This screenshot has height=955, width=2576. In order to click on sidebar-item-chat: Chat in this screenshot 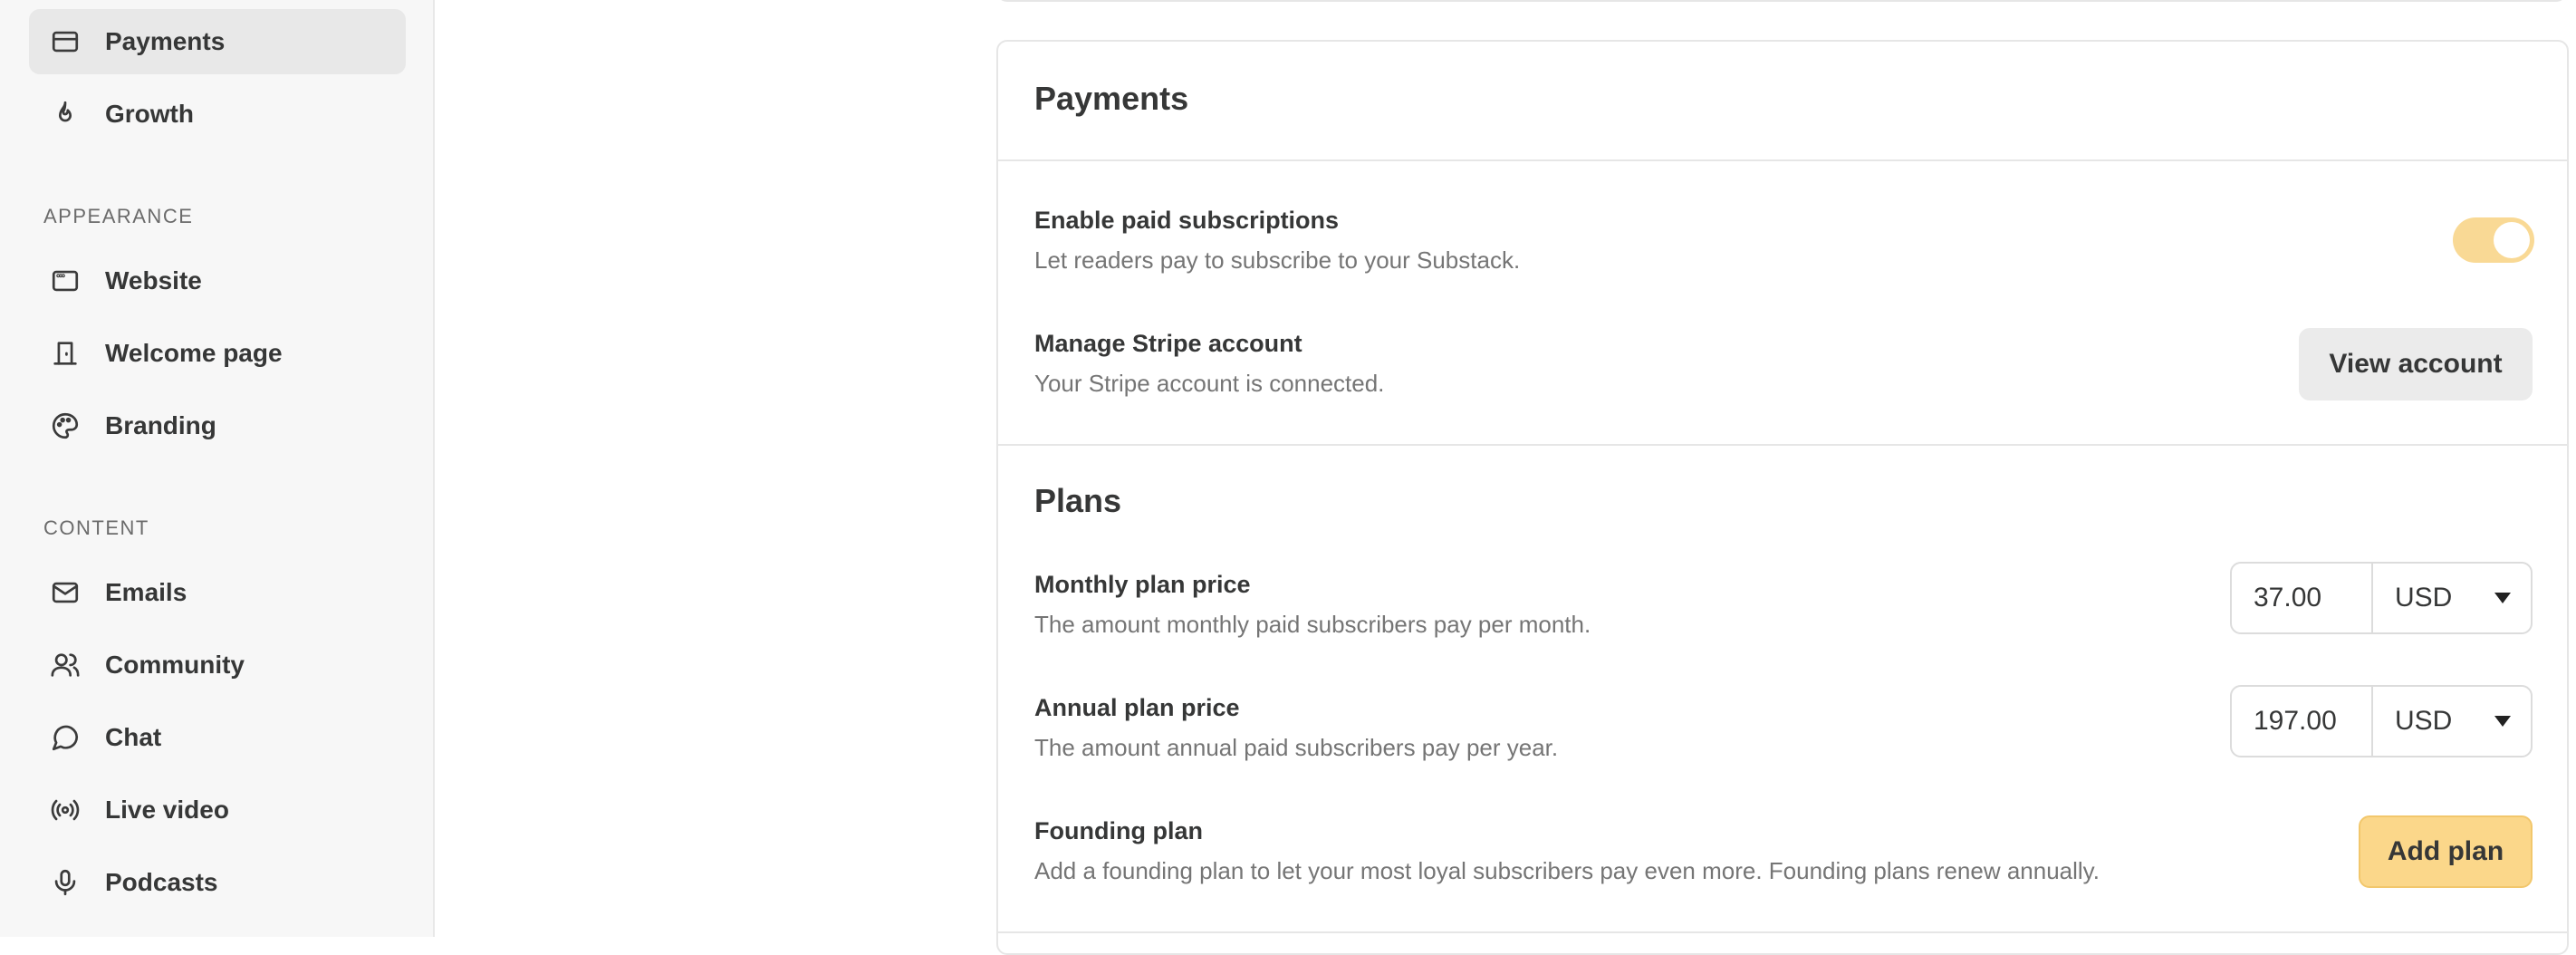, I will do `click(217, 737)`.